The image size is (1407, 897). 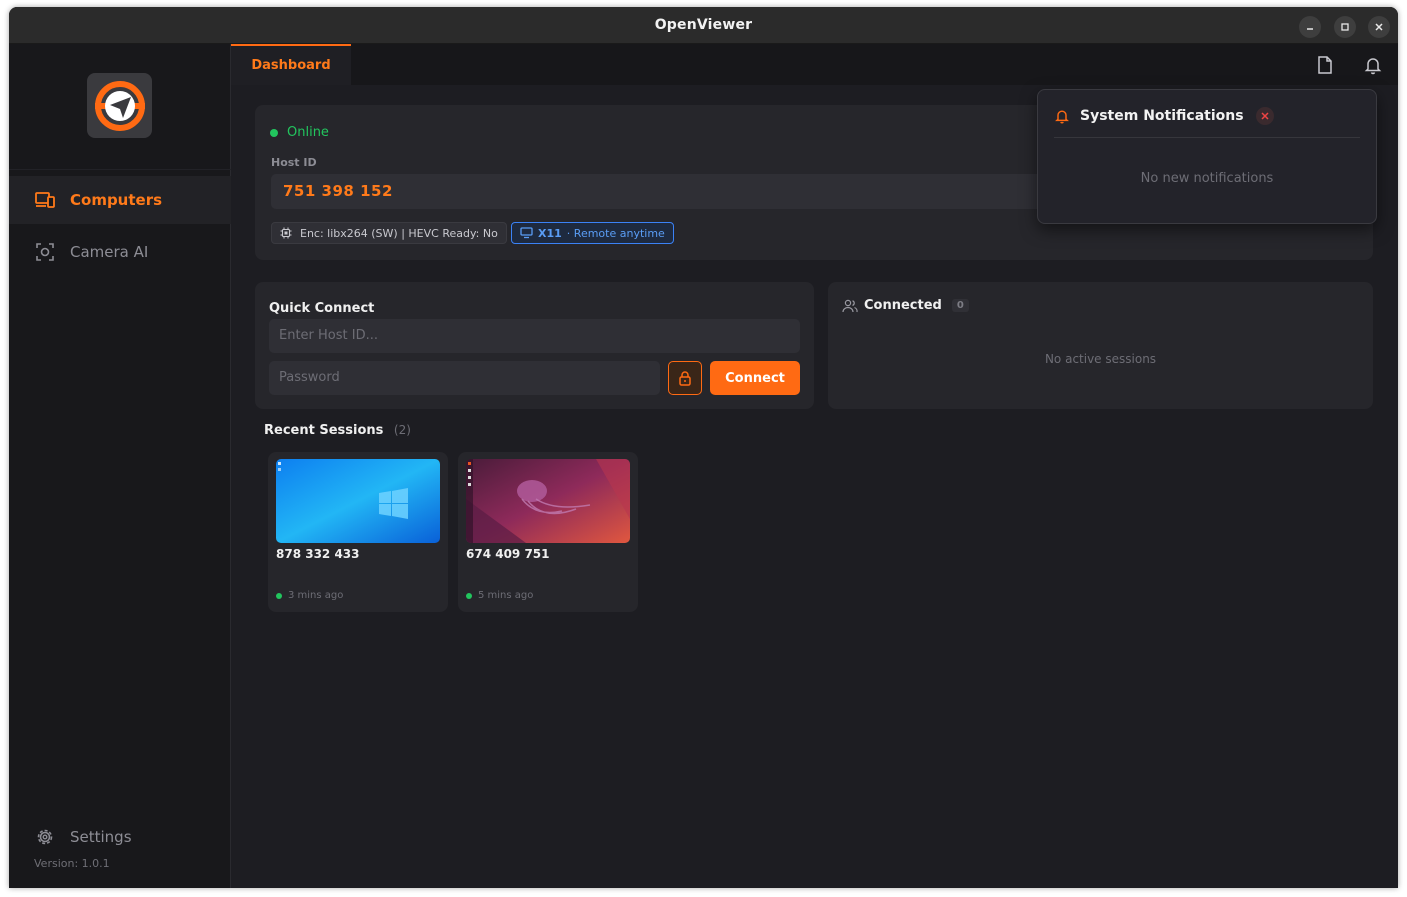 I want to click on session-thumbnail-windows, so click(x=358, y=501).